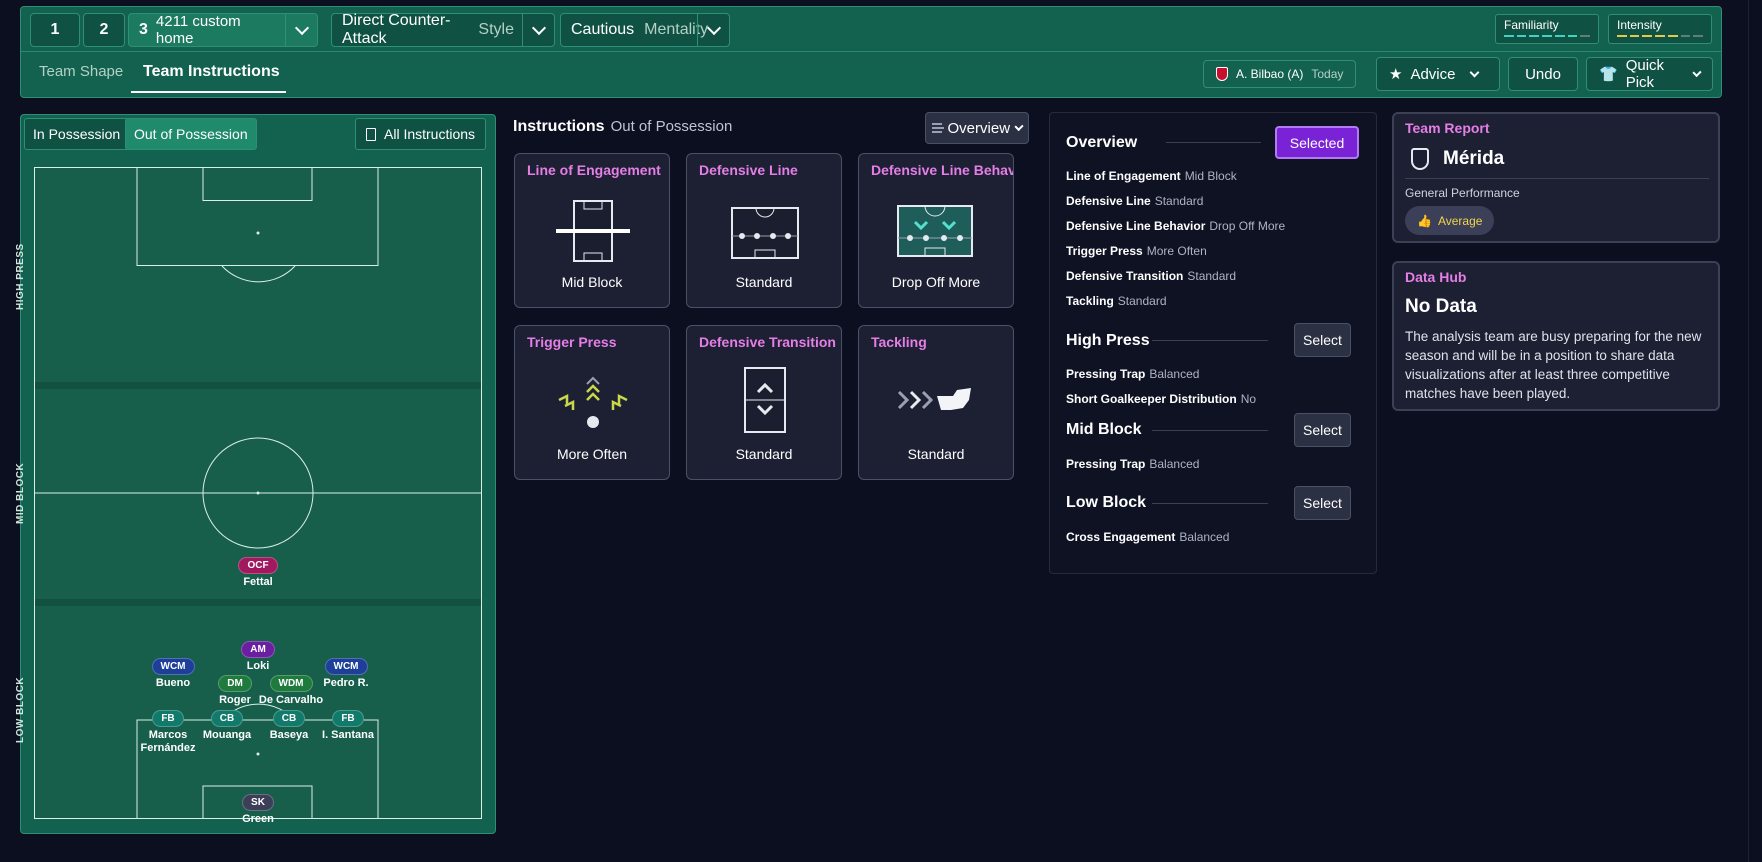  What do you see at coordinates (81, 71) in the screenshot?
I see `tab-team-shape: Team Shape` at bounding box center [81, 71].